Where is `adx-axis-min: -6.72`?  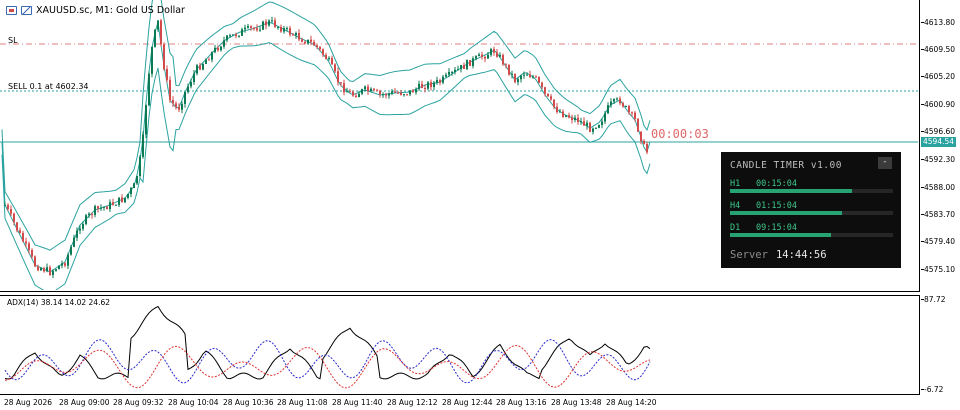
adx-axis-min: -6.72 is located at coordinates (934, 389).